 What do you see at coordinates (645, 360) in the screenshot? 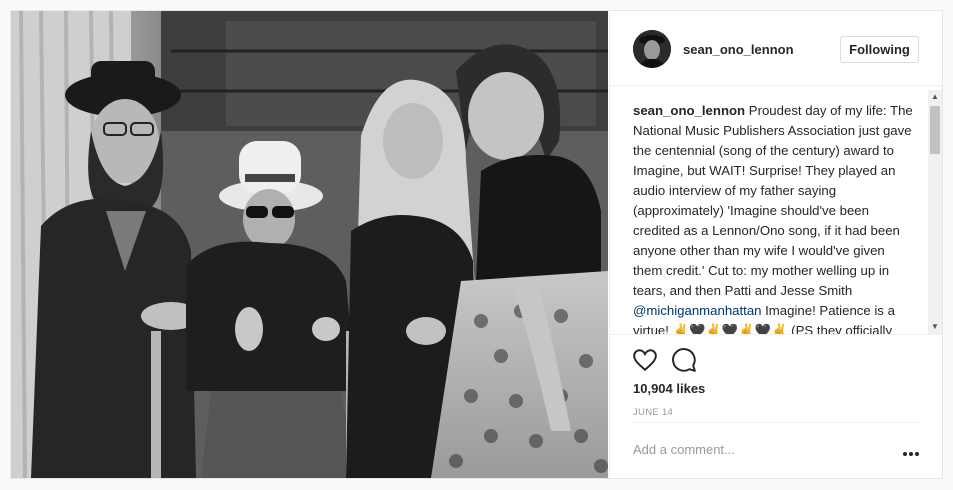
I see `heart-icon` at bounding box center [645, 360].